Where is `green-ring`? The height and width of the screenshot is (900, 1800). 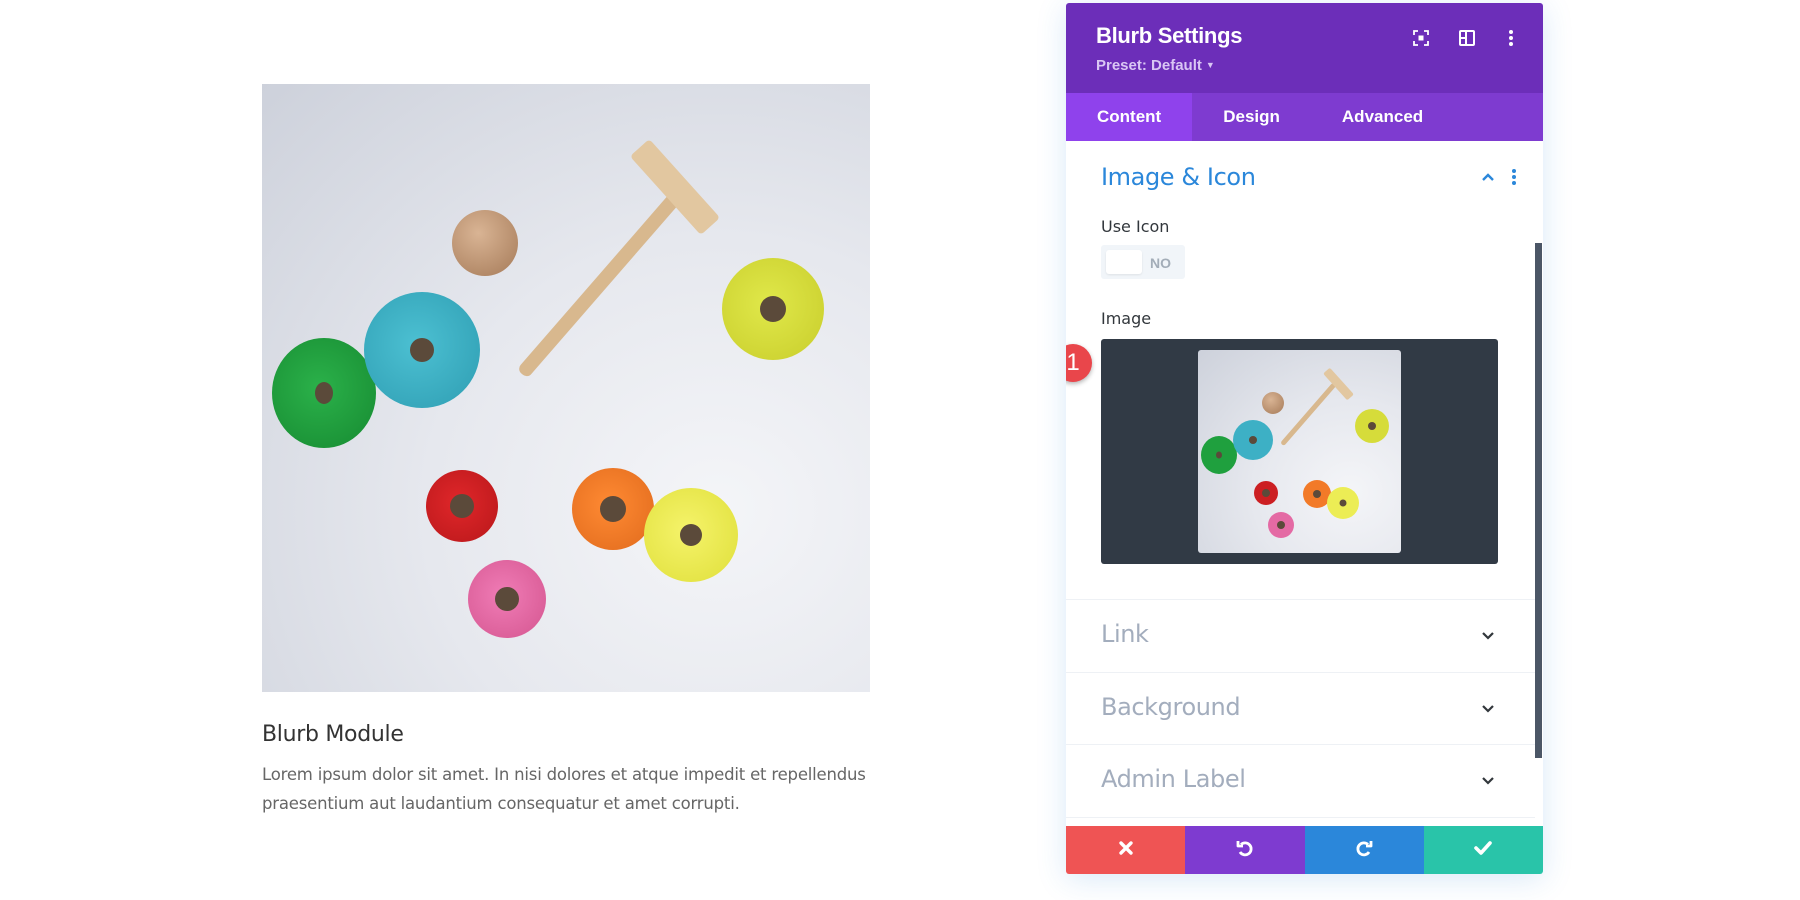
green-ring is located at coordinates (324, 393).